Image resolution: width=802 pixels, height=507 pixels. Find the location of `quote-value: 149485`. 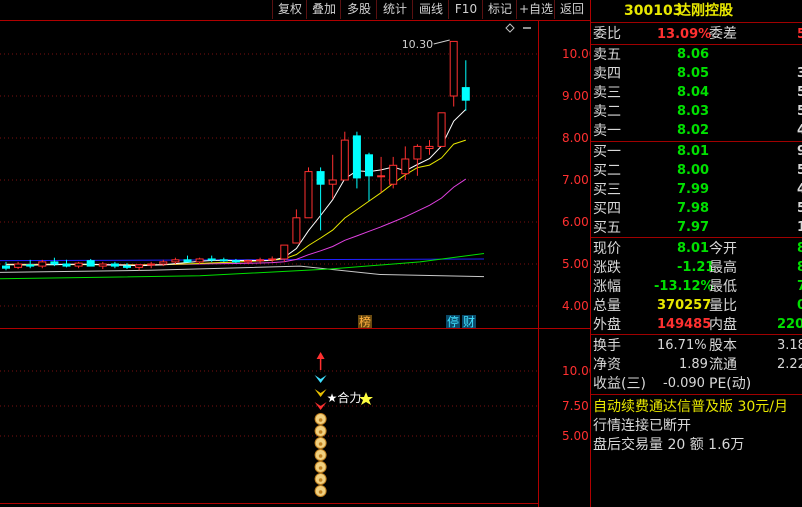

quote-value: 149485 is located at coordinates (684, 324).